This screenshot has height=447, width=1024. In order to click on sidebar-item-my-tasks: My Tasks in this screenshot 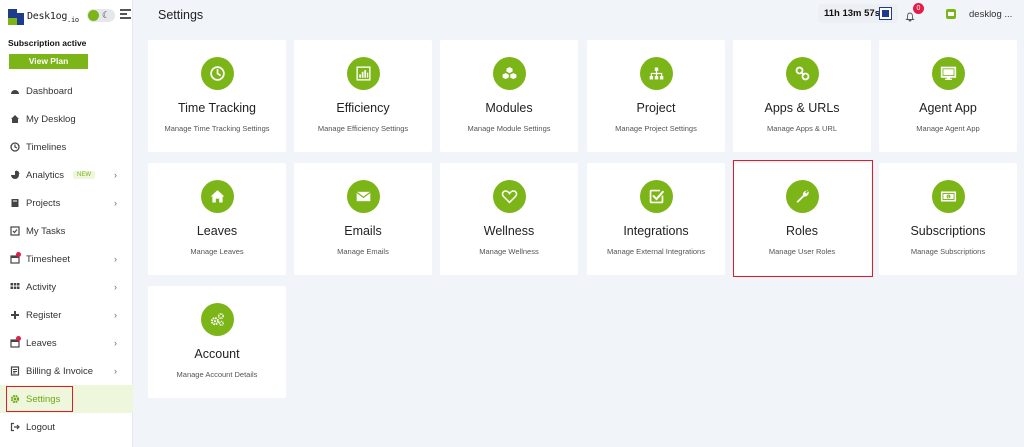, I will do `click(66, 231)`.